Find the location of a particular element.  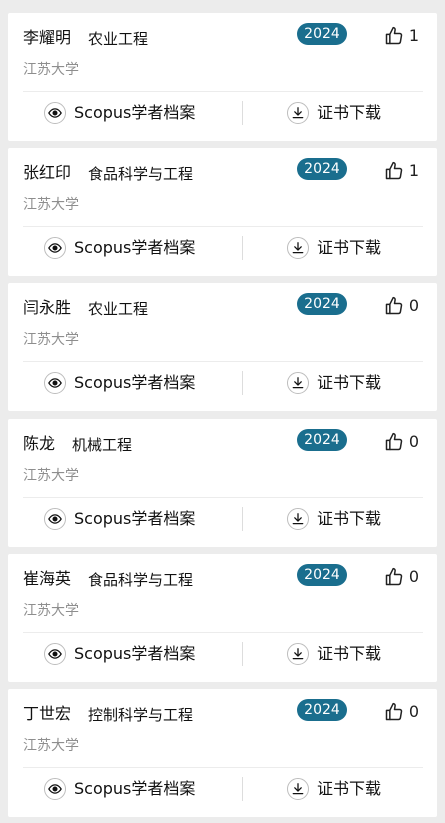

scholar-card: 闫永胜 农业工程 2024 0 江苏大学 Scopus学者档案 证书下载 is located at coordinates (222, 347).